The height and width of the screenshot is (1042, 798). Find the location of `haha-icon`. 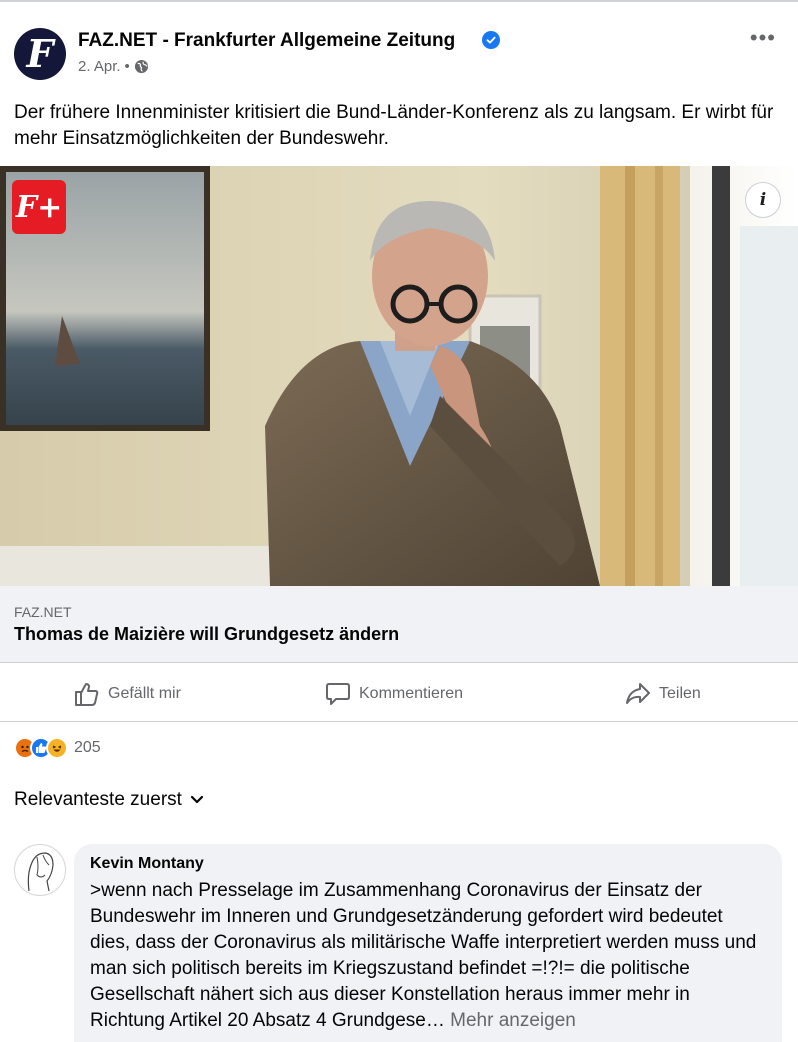

haha-icon is located at coordinates (57, 748).